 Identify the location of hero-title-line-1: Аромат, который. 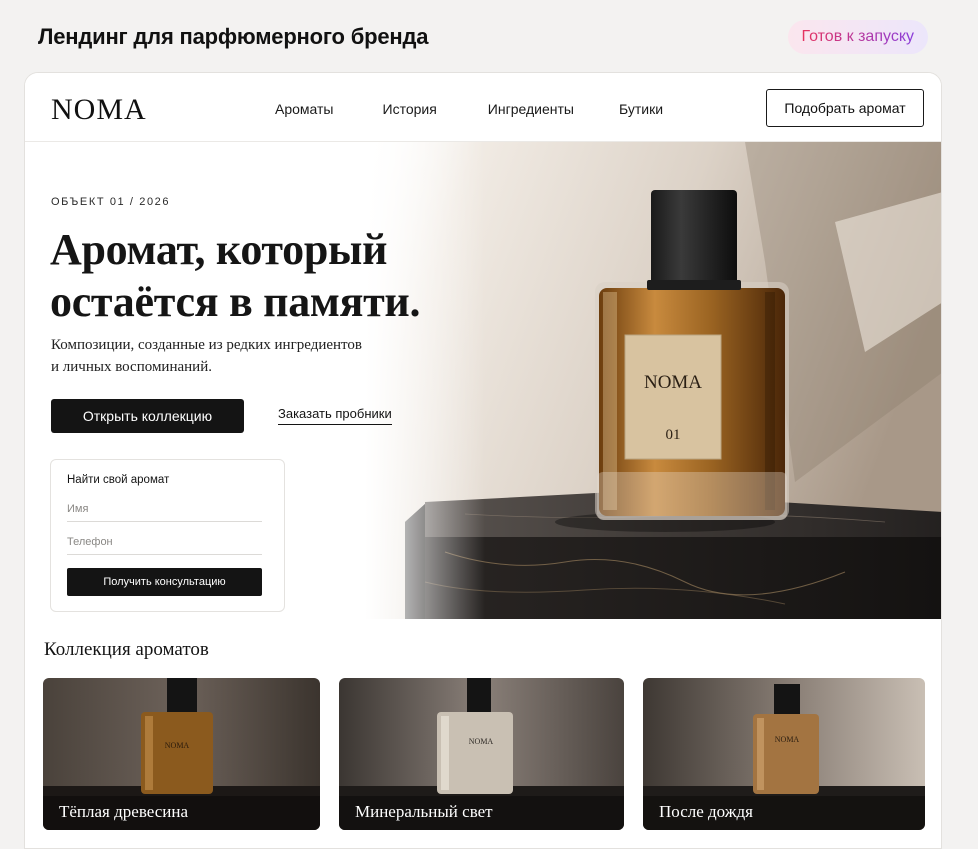
(219, 249).